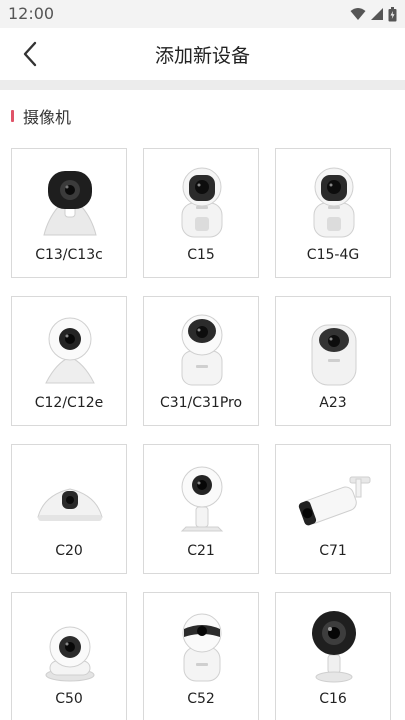  What do you see at coordinates (334, 501) in the screenshot?
I see `camera-c71-icon` at bounding box center [334, 501].